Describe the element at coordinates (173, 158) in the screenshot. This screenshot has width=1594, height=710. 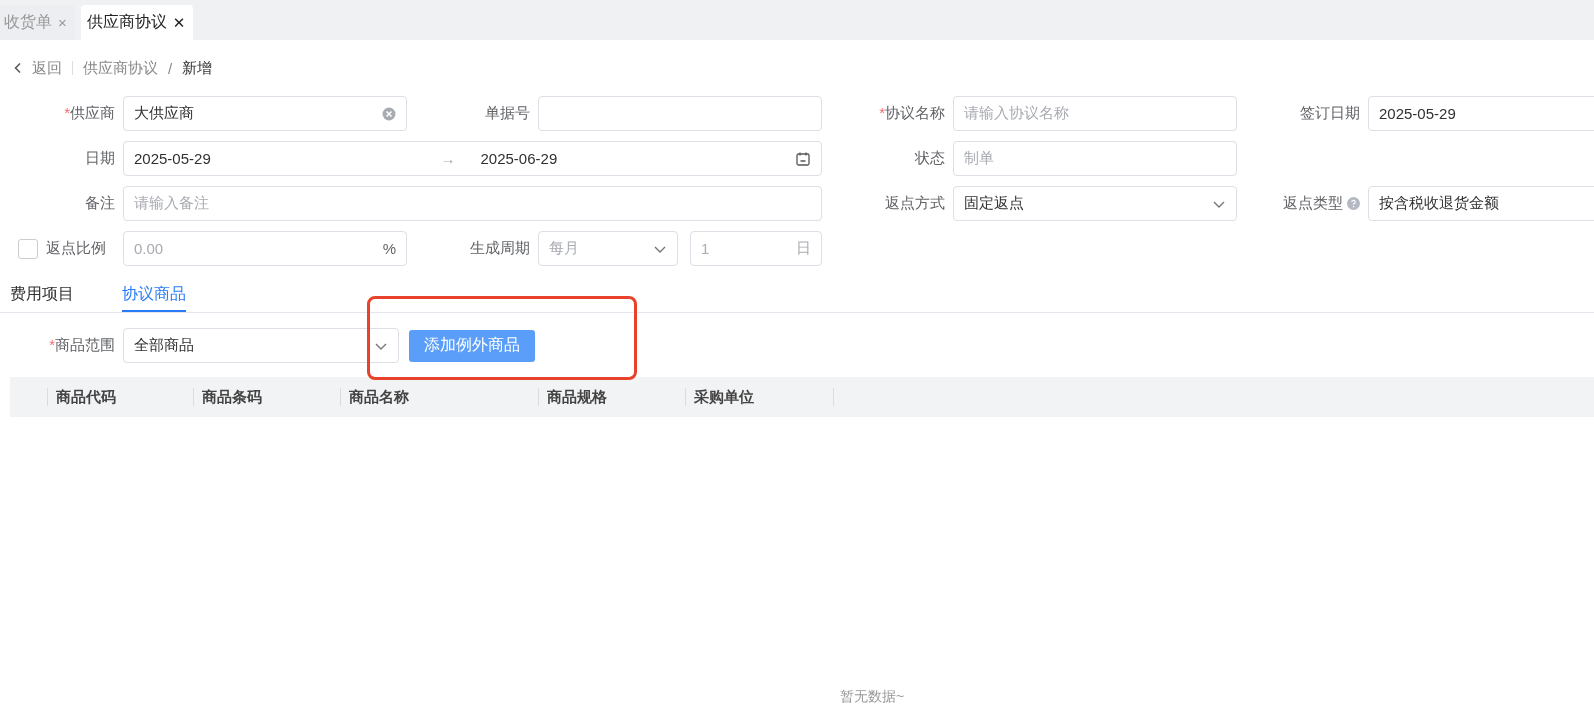
I see `start-date: 2025-05-29` at that location.